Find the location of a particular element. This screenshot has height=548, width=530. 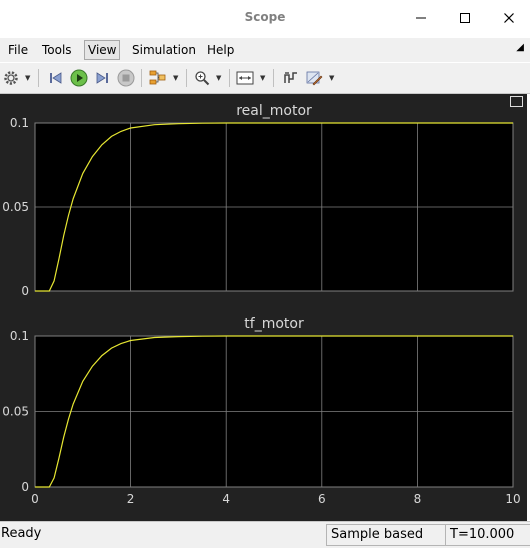

menu-view: View is located at coordinates (102, 50).